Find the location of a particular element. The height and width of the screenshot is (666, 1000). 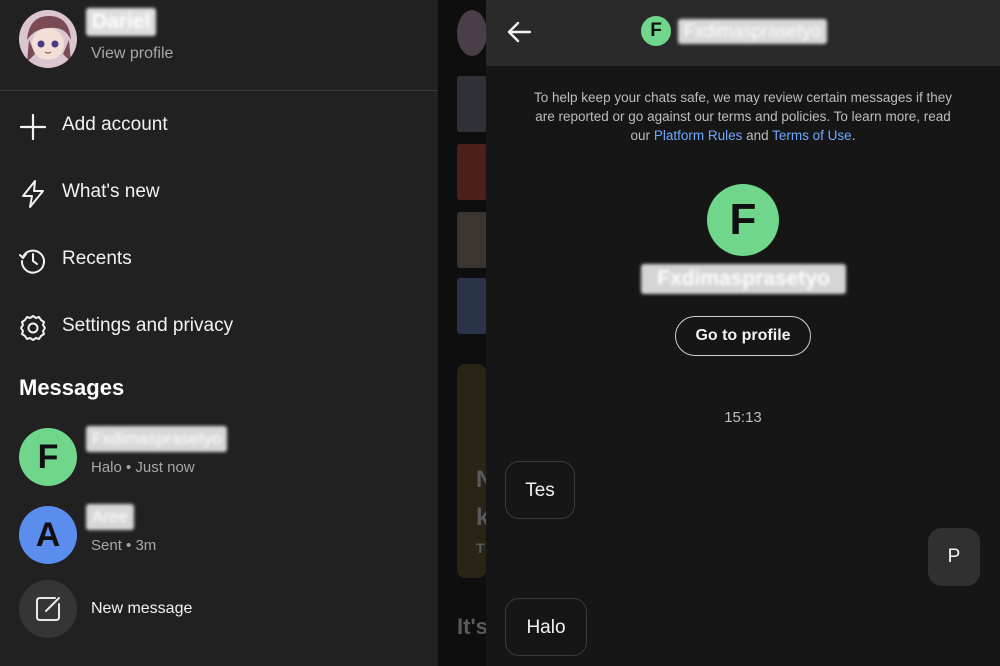

terms-of-use-link: Terms of Use is located at coordinates (812, 135).